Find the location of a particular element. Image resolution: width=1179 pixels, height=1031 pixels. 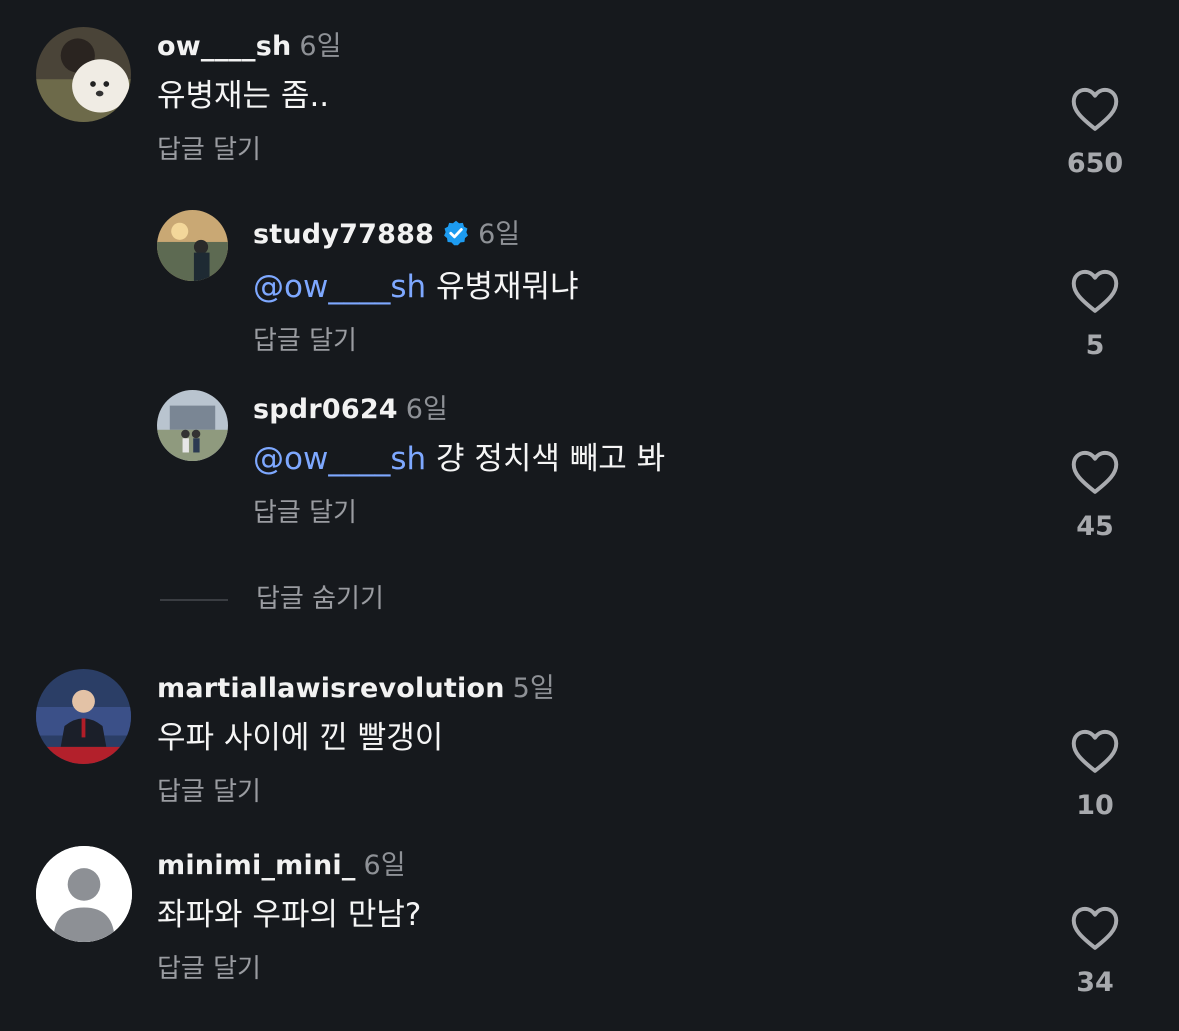

comment-text: 걍 정치색 빼고 봐 is located at coordinates (550, 459).